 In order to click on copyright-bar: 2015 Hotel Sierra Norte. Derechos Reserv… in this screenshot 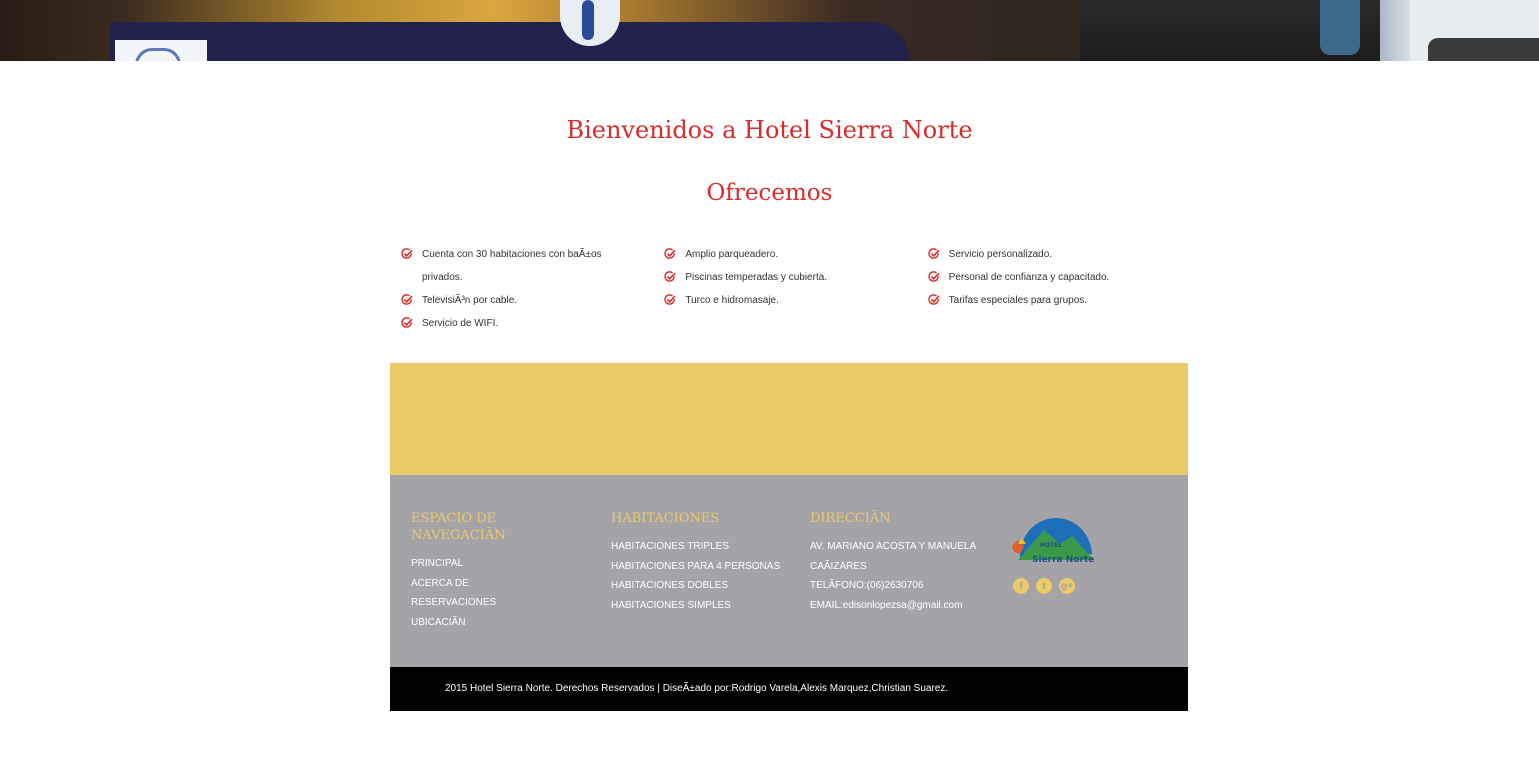, I will do `click(789, 689)`.